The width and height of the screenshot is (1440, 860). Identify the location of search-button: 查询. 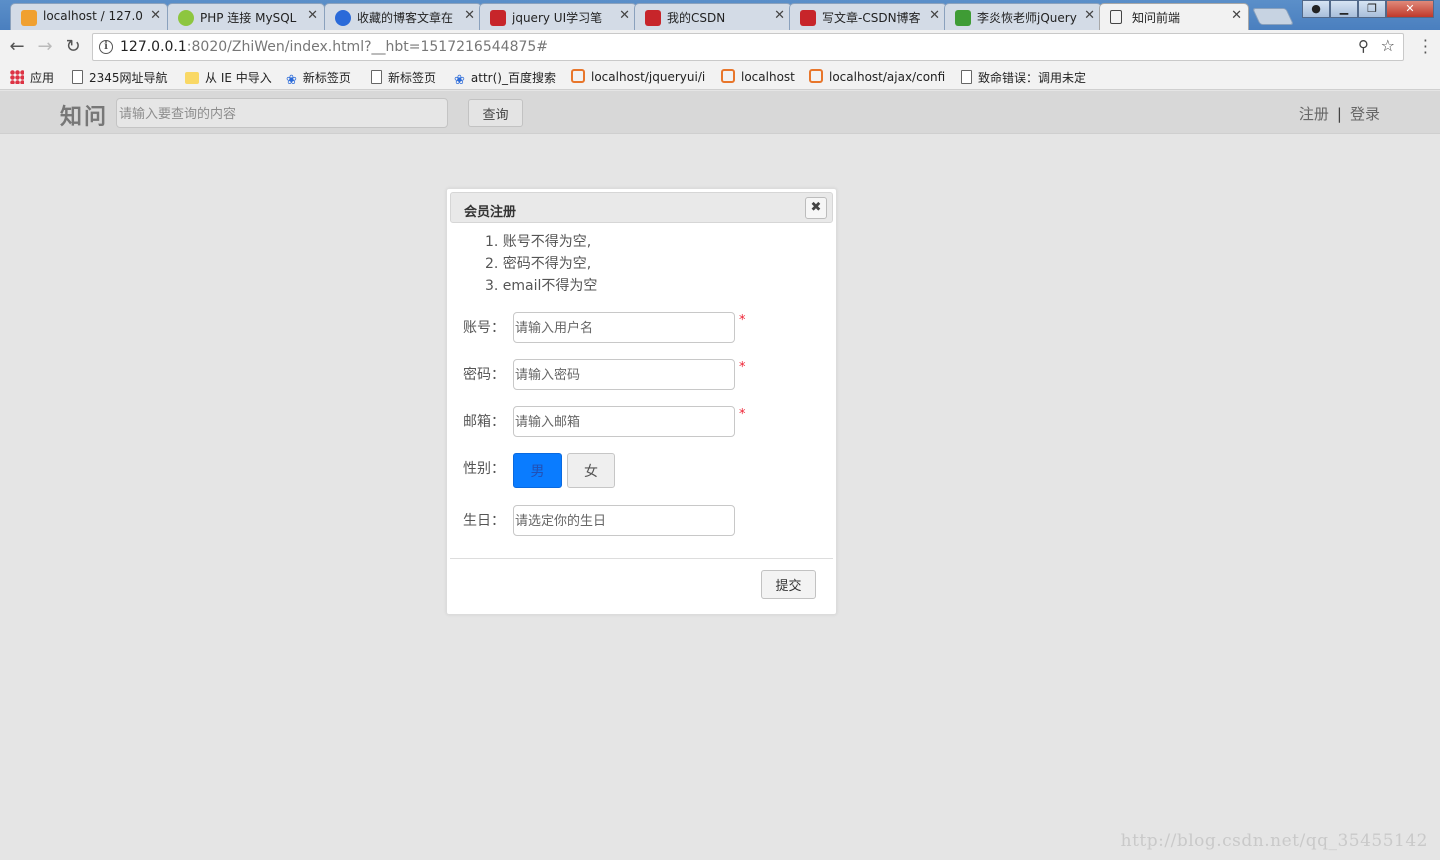
(495, 113).